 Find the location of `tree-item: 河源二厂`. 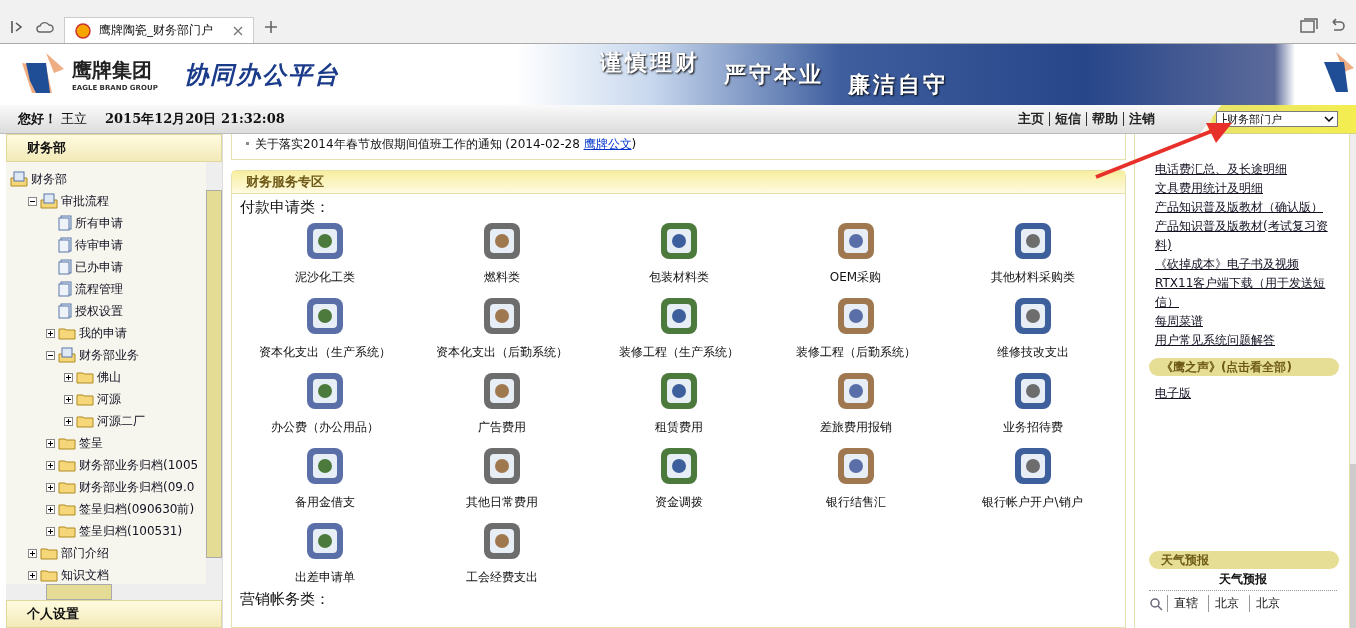

tree-item: 河源二厂 is located at coordinates (121, 421).